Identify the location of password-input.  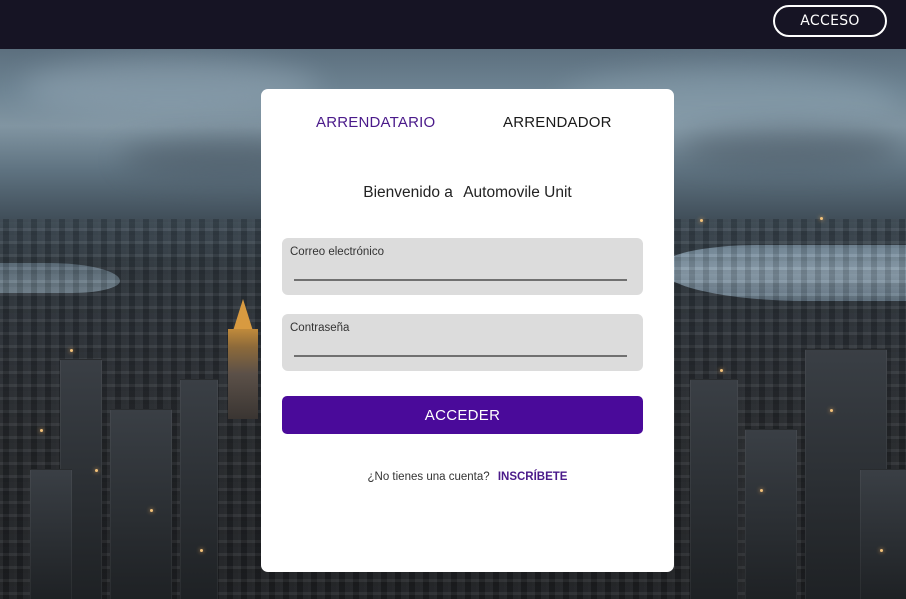
(460, 347).